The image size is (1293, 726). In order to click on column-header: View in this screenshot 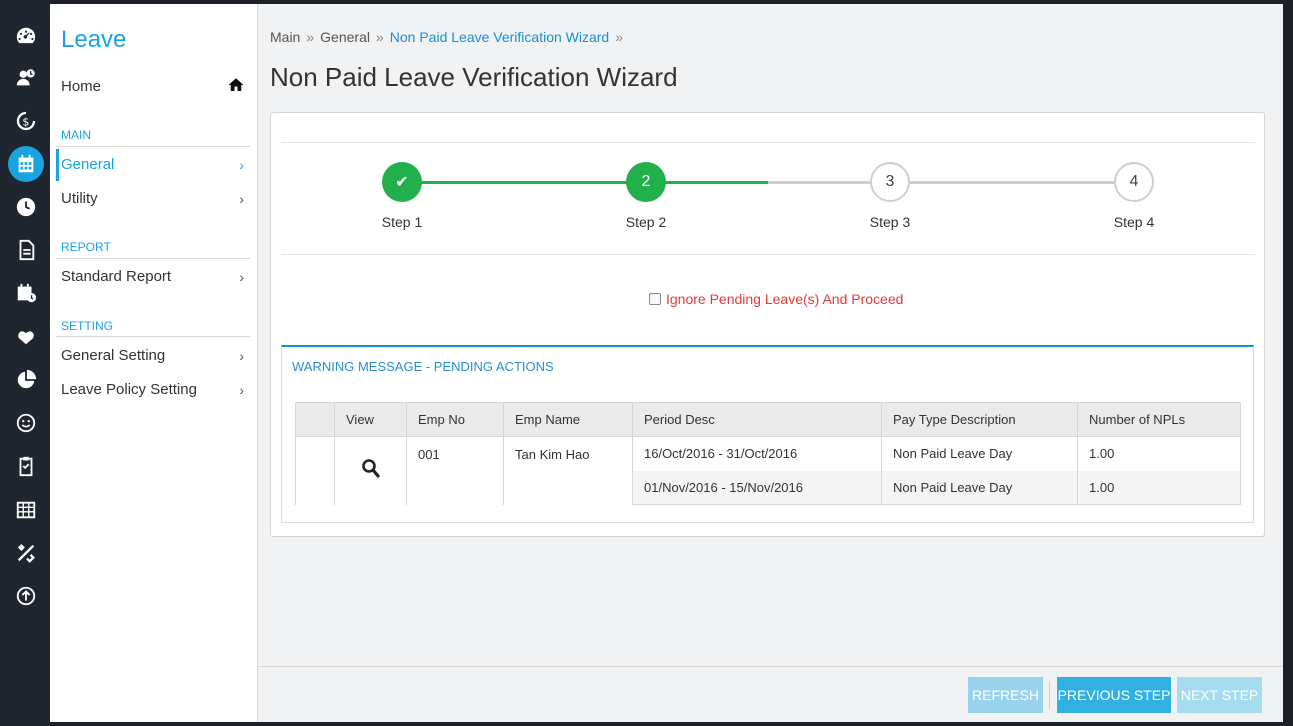, I will do `click(370, 419)`.